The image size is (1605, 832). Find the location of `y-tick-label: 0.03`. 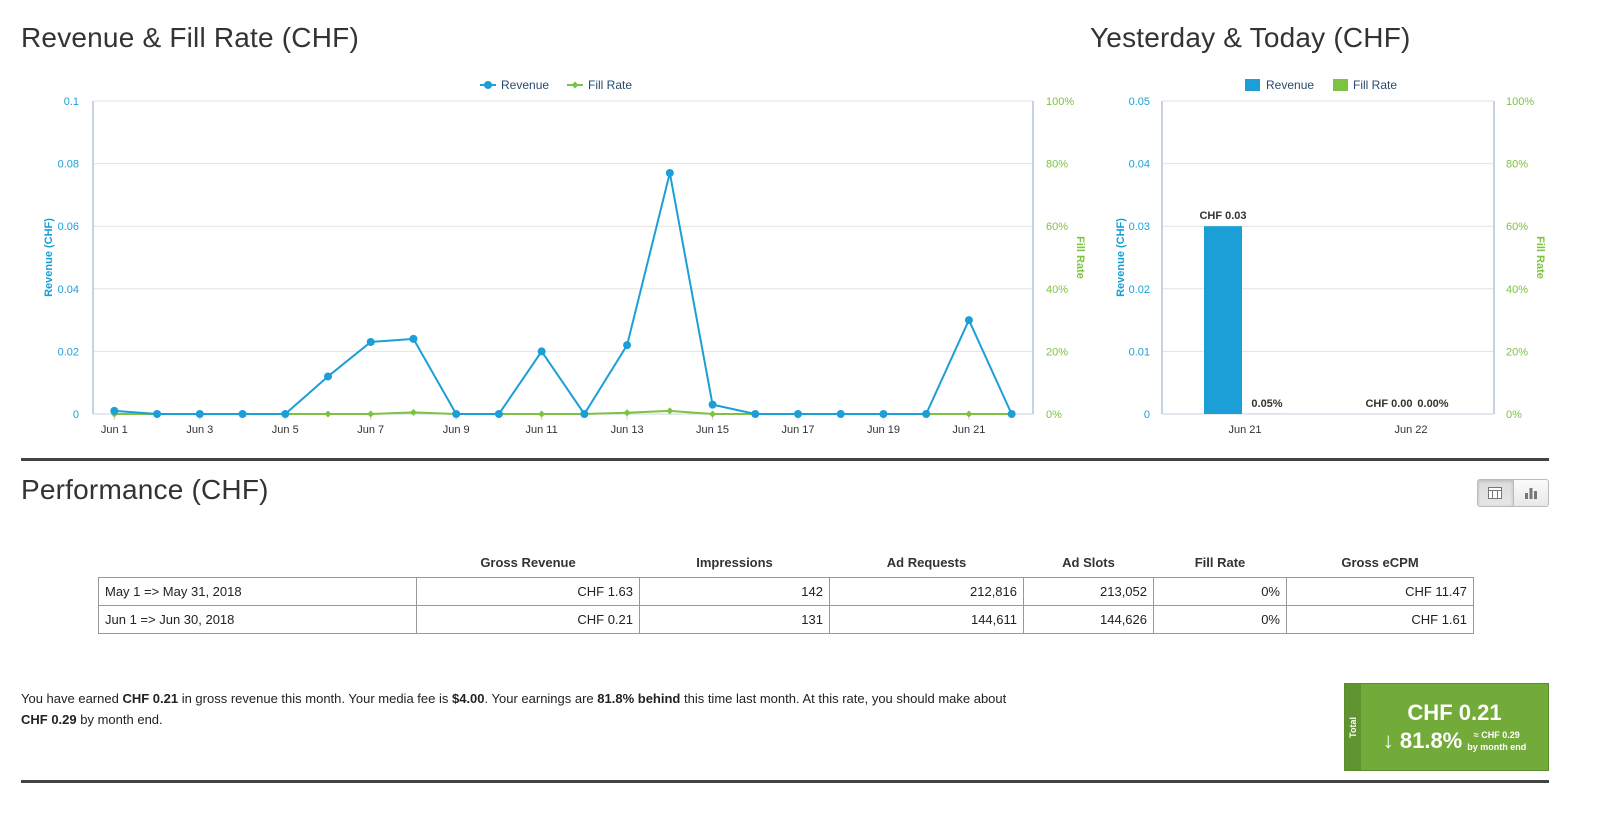

y-tick-label: 0.03 is located at coordinates (1139, 227).